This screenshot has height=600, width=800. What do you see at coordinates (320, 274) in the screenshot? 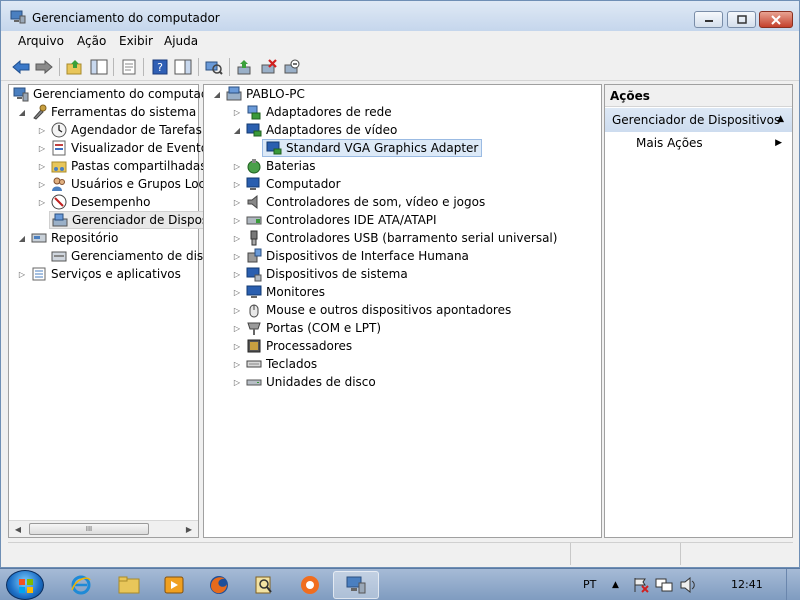
I see `device-category: ▷ Dispositivos de sistema` at bounding box center [320, 274].